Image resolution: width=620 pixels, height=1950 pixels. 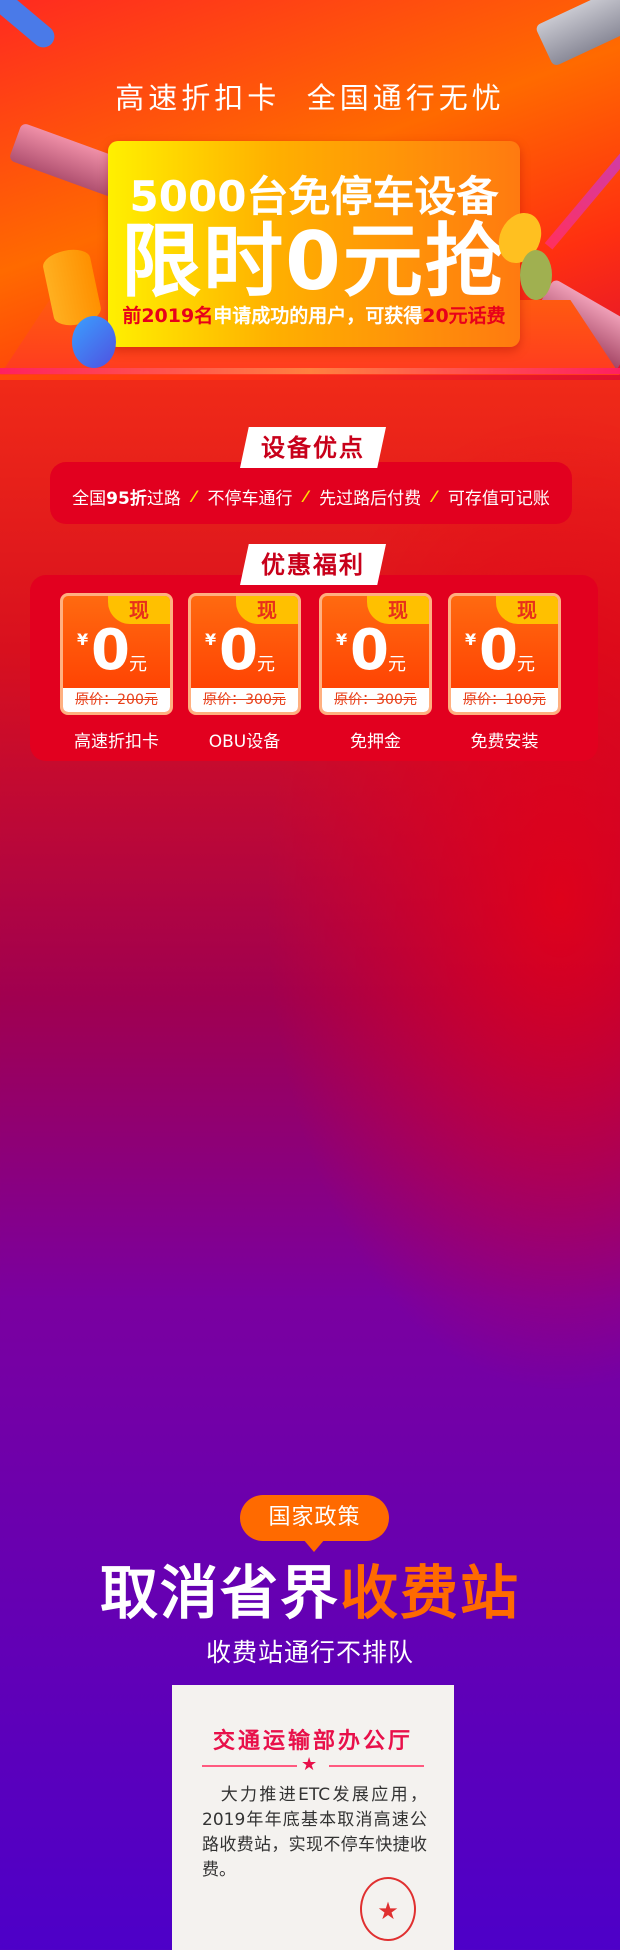 What do you see at coordinates (464, 316) in the screenshot?
I see `hero-bonus: 20元话费` at bounding box center [464, 316].